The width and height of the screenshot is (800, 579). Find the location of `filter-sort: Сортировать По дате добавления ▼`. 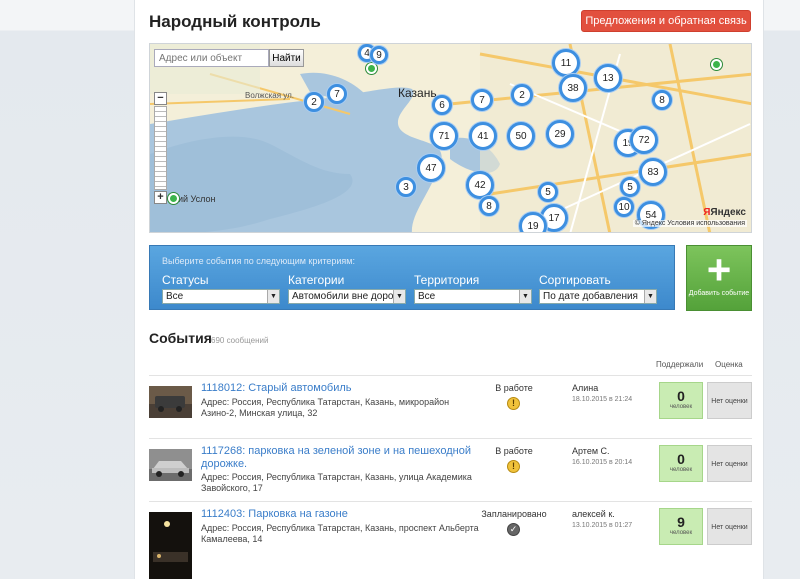

filter-sort: Сортировать По дате добавления ▼ is located at coordinates (598, 288).